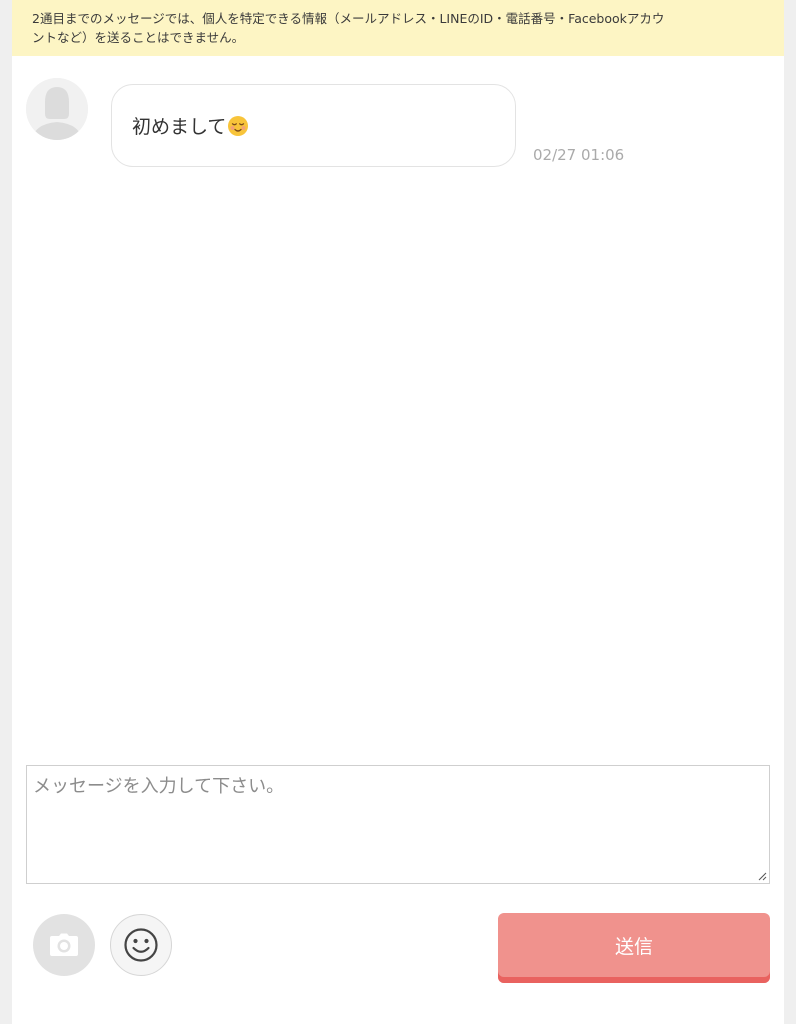 The image size is (796, 1024). I want to click on camera-icon, so click(64, 944).